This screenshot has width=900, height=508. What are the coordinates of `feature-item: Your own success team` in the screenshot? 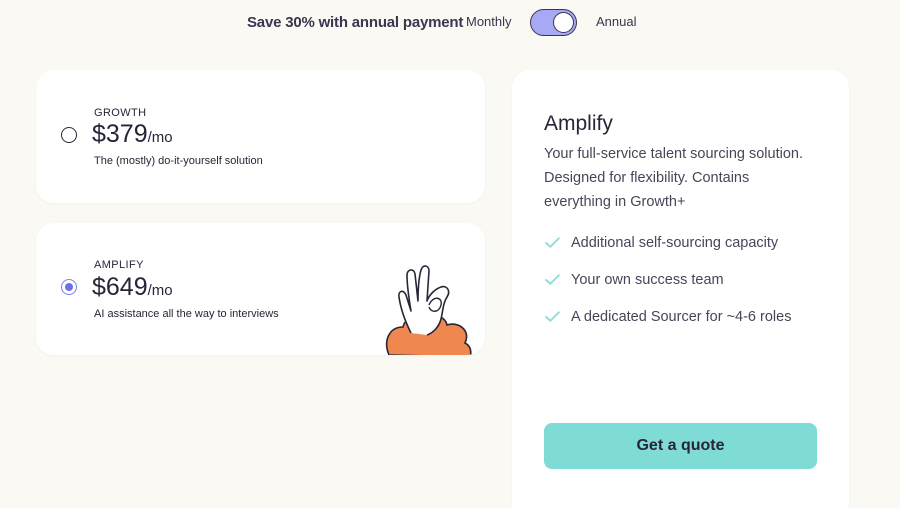 It's located at (667, 279).